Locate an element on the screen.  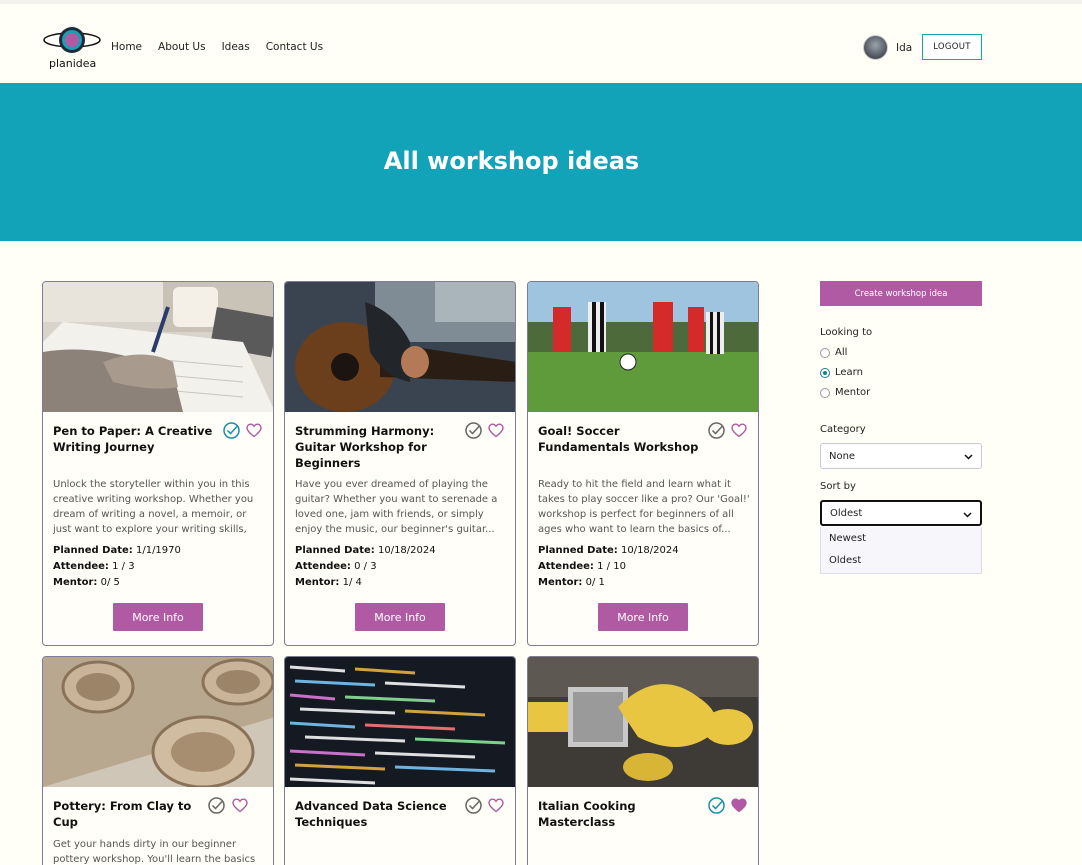
looking-to-label: Looking to is located at coordinates (846, 332).